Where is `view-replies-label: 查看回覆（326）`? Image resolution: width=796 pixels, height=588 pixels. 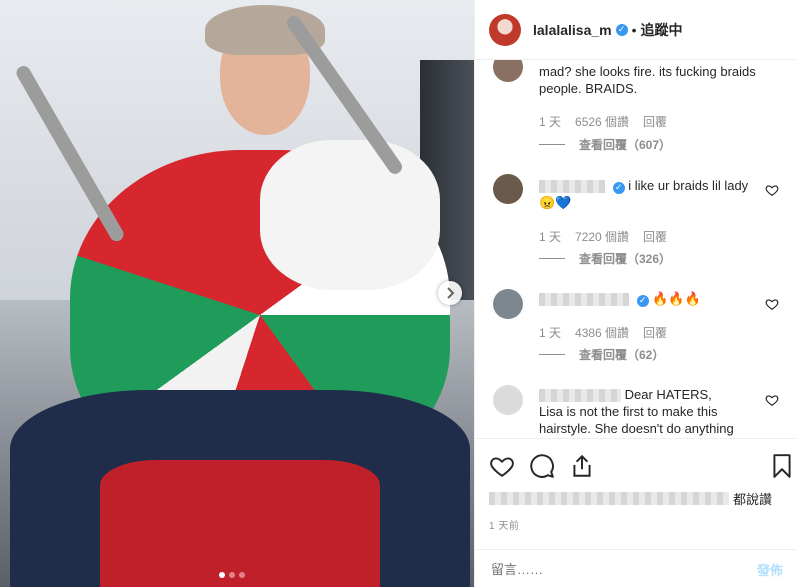
view-replies-label: 查看回覆（326） is located at coordinates (625, 259).